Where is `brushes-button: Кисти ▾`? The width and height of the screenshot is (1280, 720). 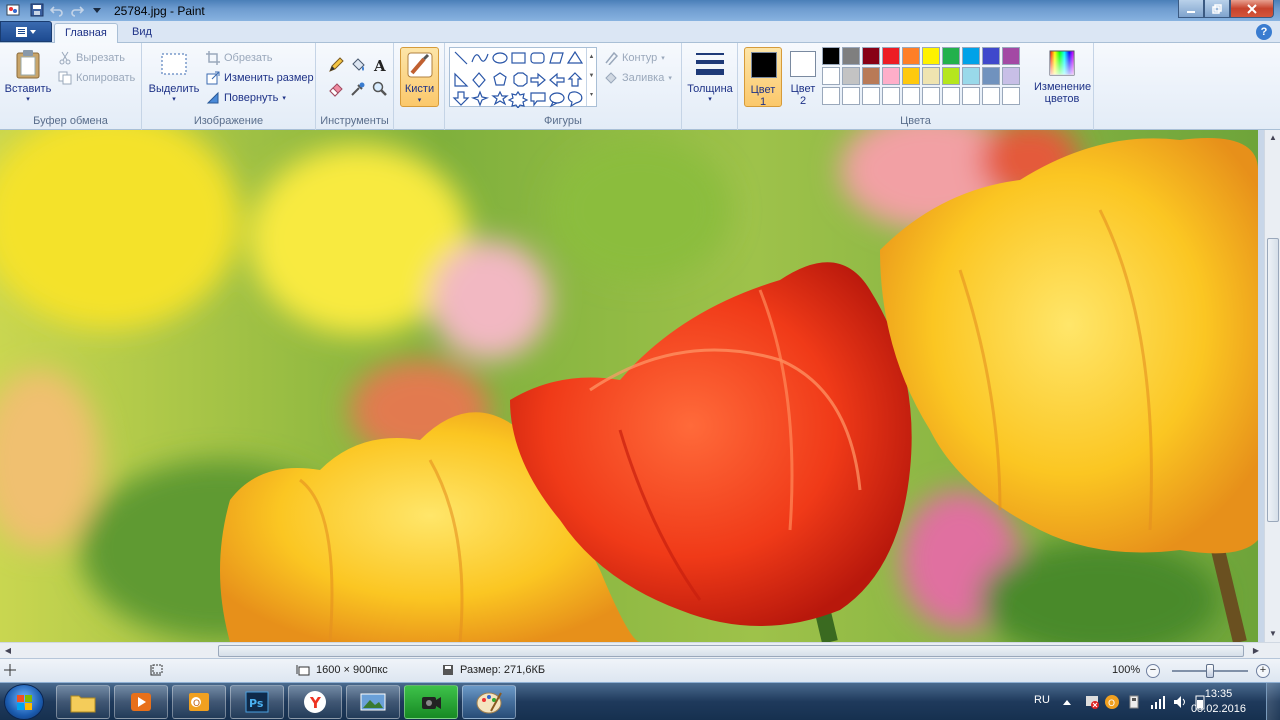
brushes-button: Кисти ▾ is located at coordinates (419, 77).